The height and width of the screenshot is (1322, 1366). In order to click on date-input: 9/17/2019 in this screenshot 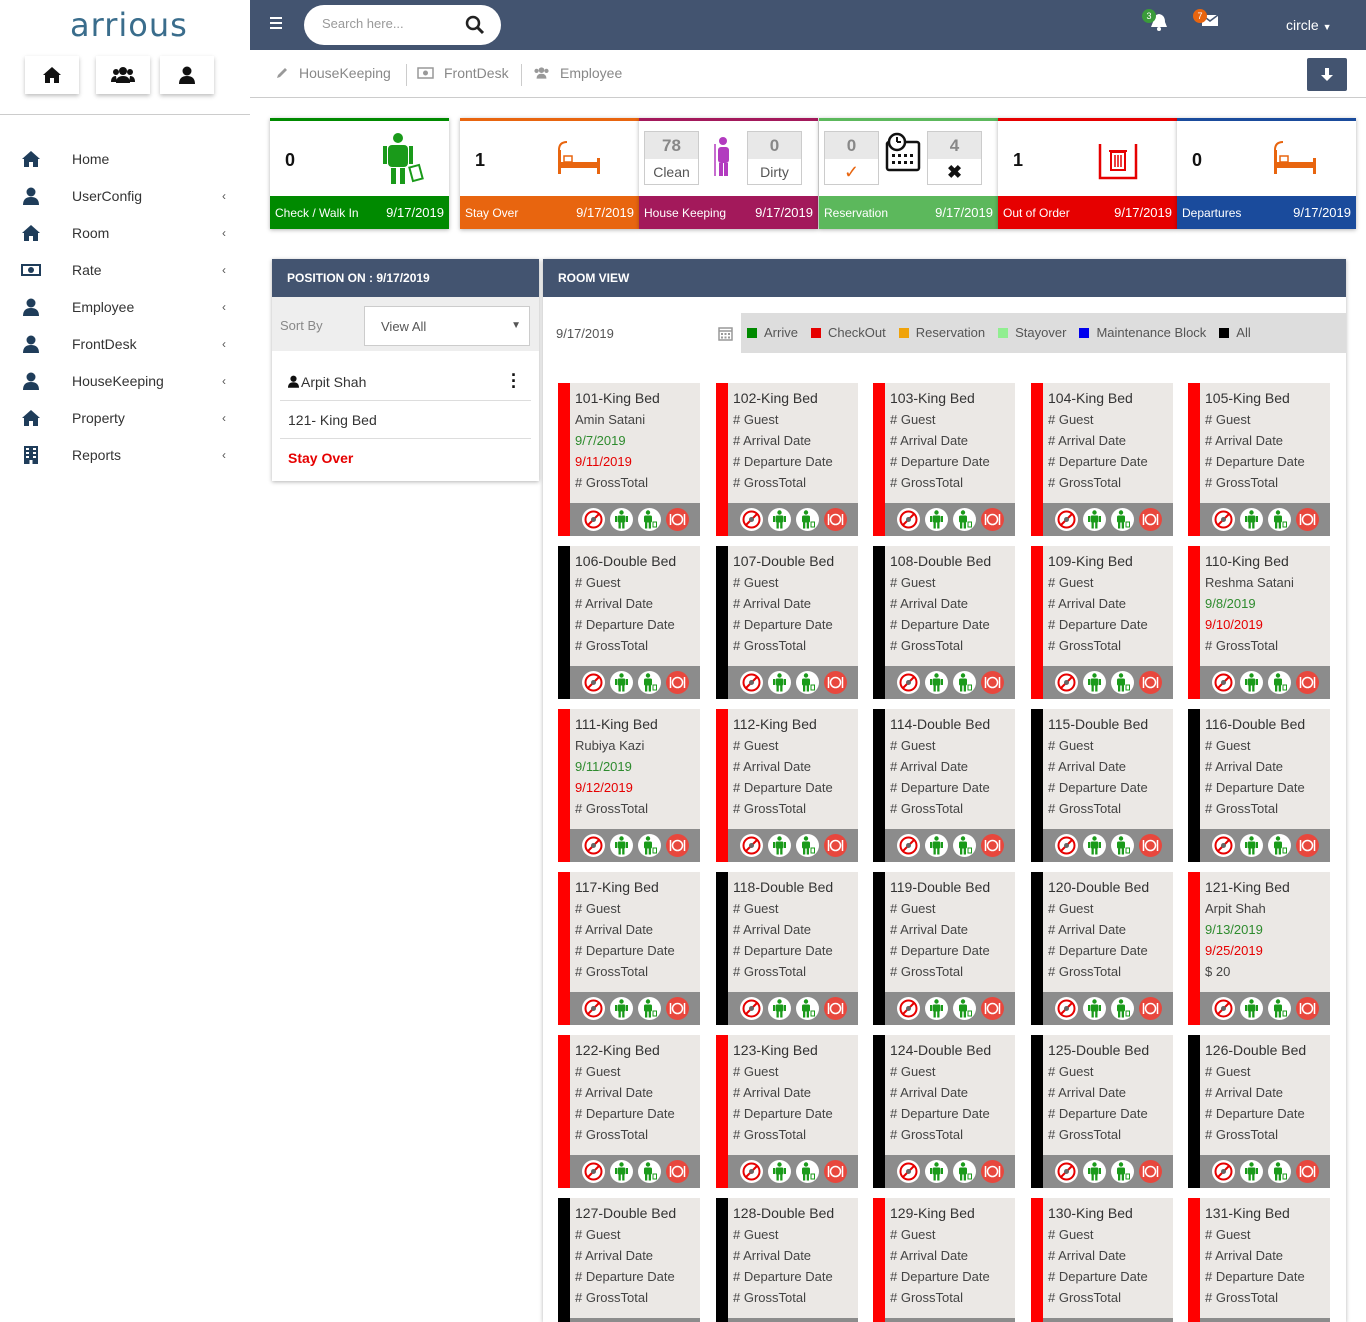, I will do `click(642, 333)`.